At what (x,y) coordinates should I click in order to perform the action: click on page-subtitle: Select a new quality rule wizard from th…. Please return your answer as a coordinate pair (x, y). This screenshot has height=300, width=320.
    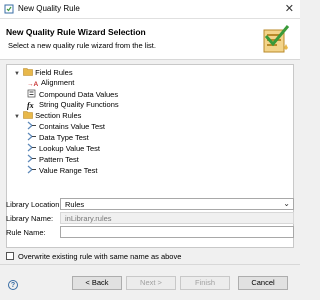
    Looking at the image, I should click on (82, 45).